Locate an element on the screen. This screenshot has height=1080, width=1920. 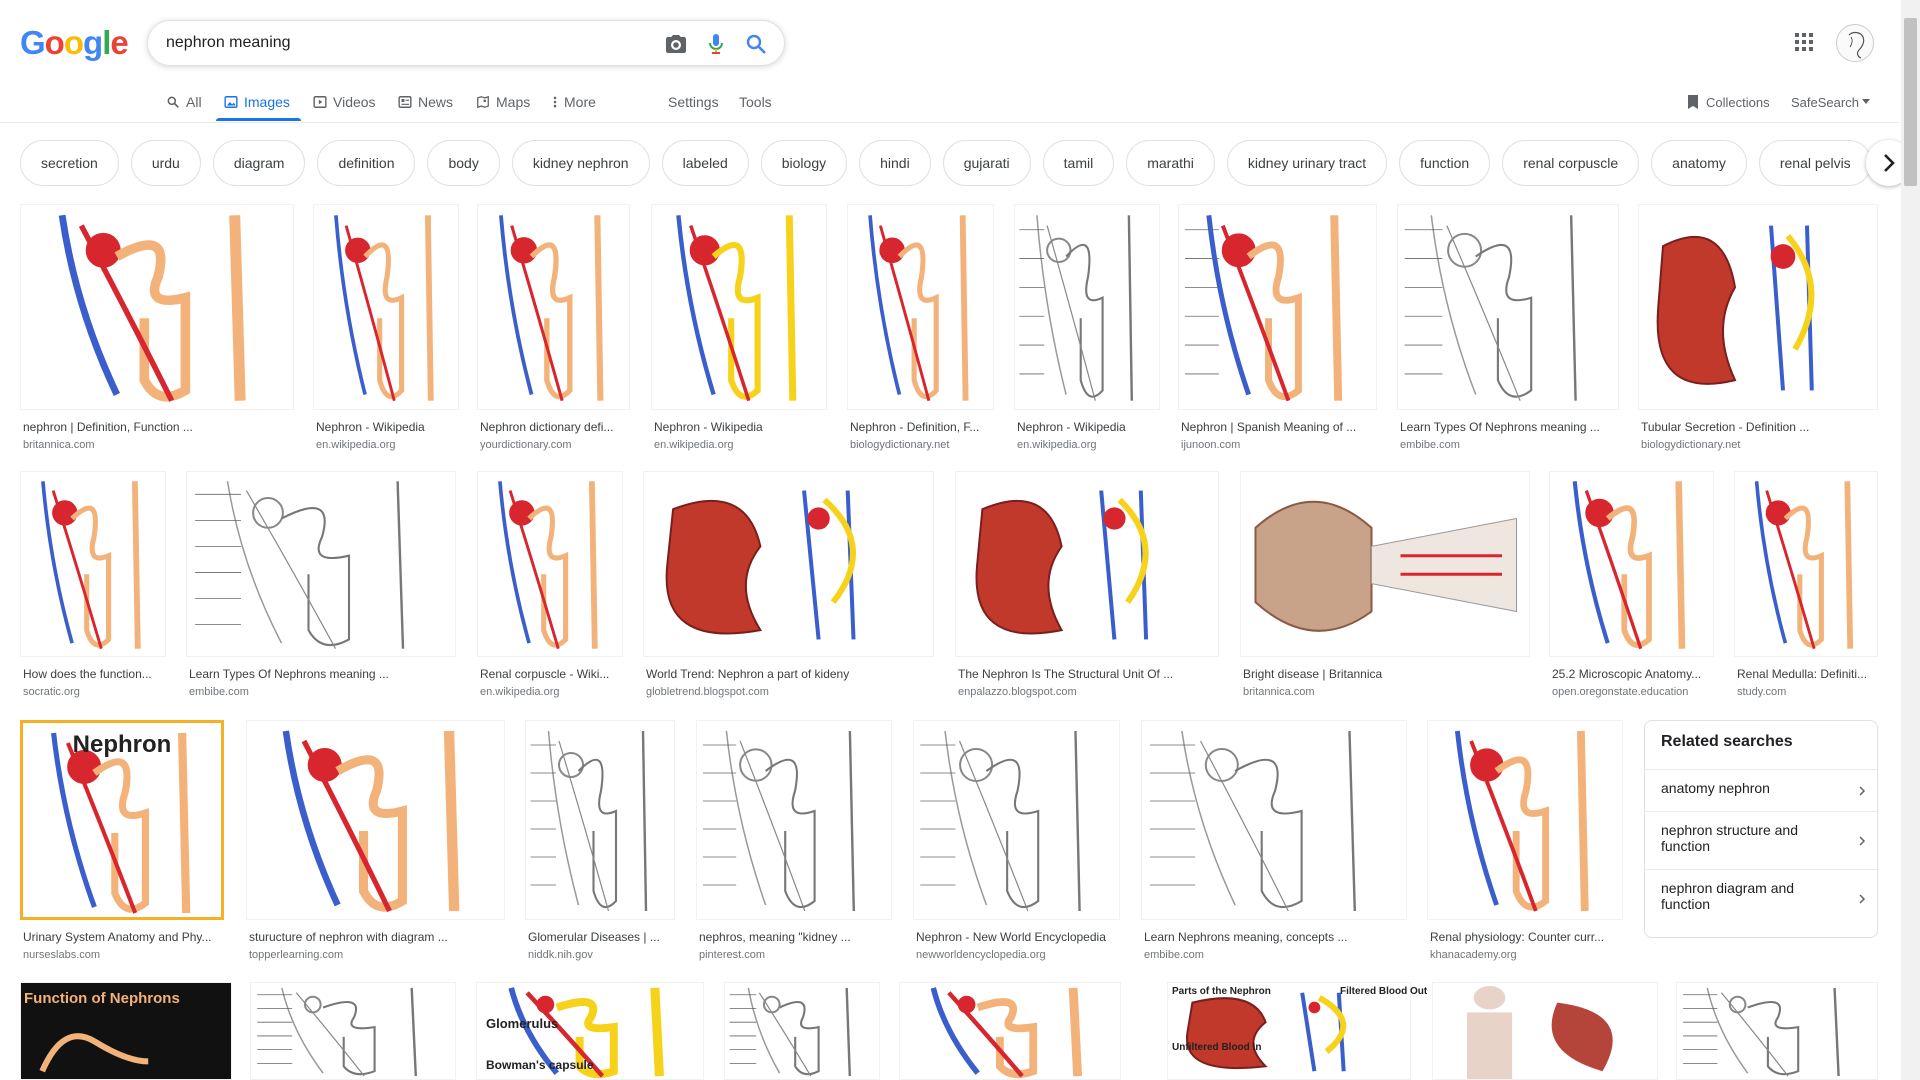
suggestion-chip: kidney urinary tract is located at coordinates (1307, 163).